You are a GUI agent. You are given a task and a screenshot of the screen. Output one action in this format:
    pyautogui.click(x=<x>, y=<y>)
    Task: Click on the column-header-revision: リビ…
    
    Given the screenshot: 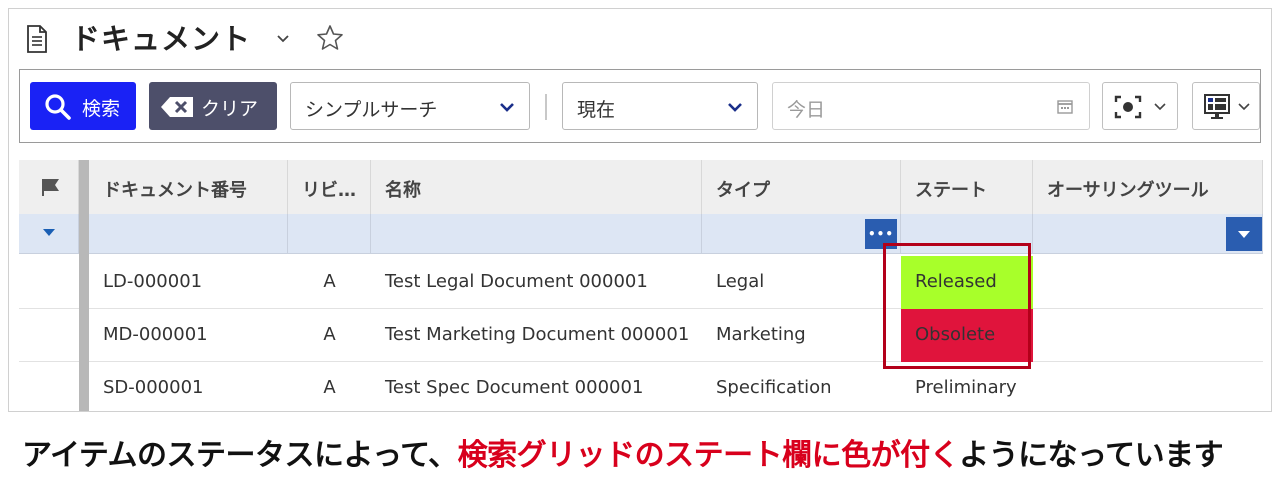 What is the action you would take?
    pyautogui.click(x=329, y=187)
    